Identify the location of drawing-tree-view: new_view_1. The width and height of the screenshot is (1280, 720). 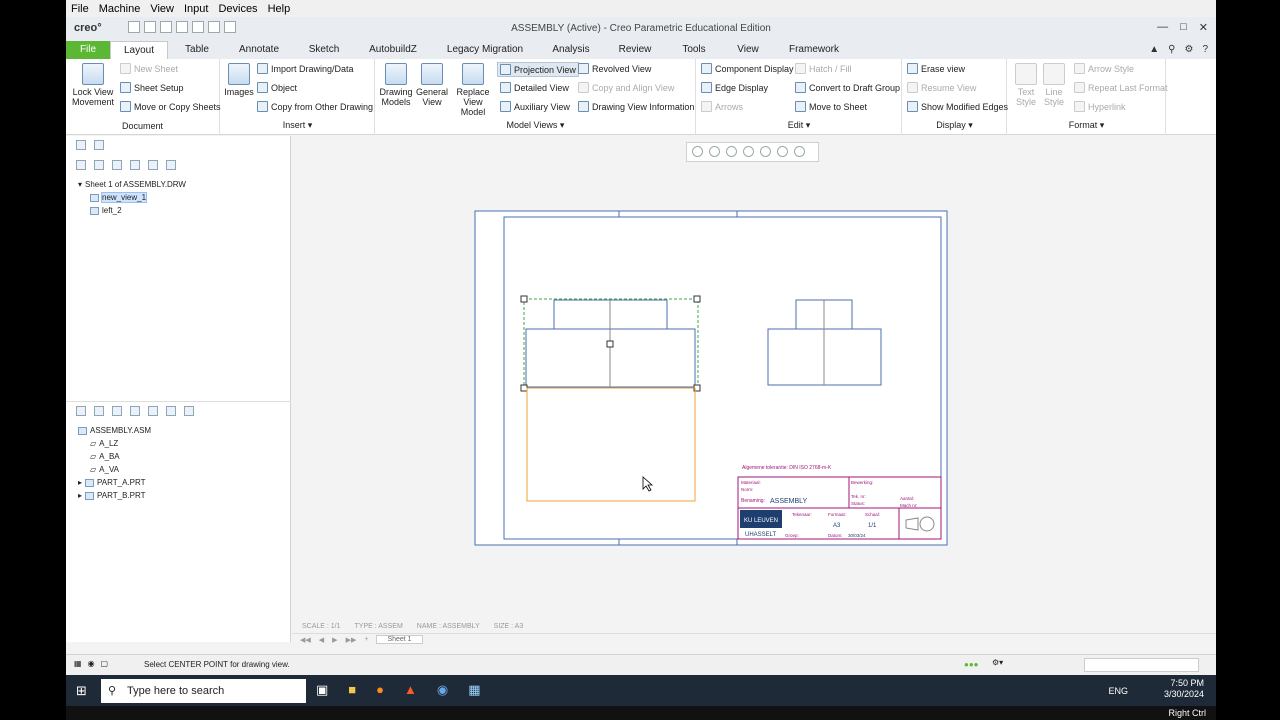
(119, 197).